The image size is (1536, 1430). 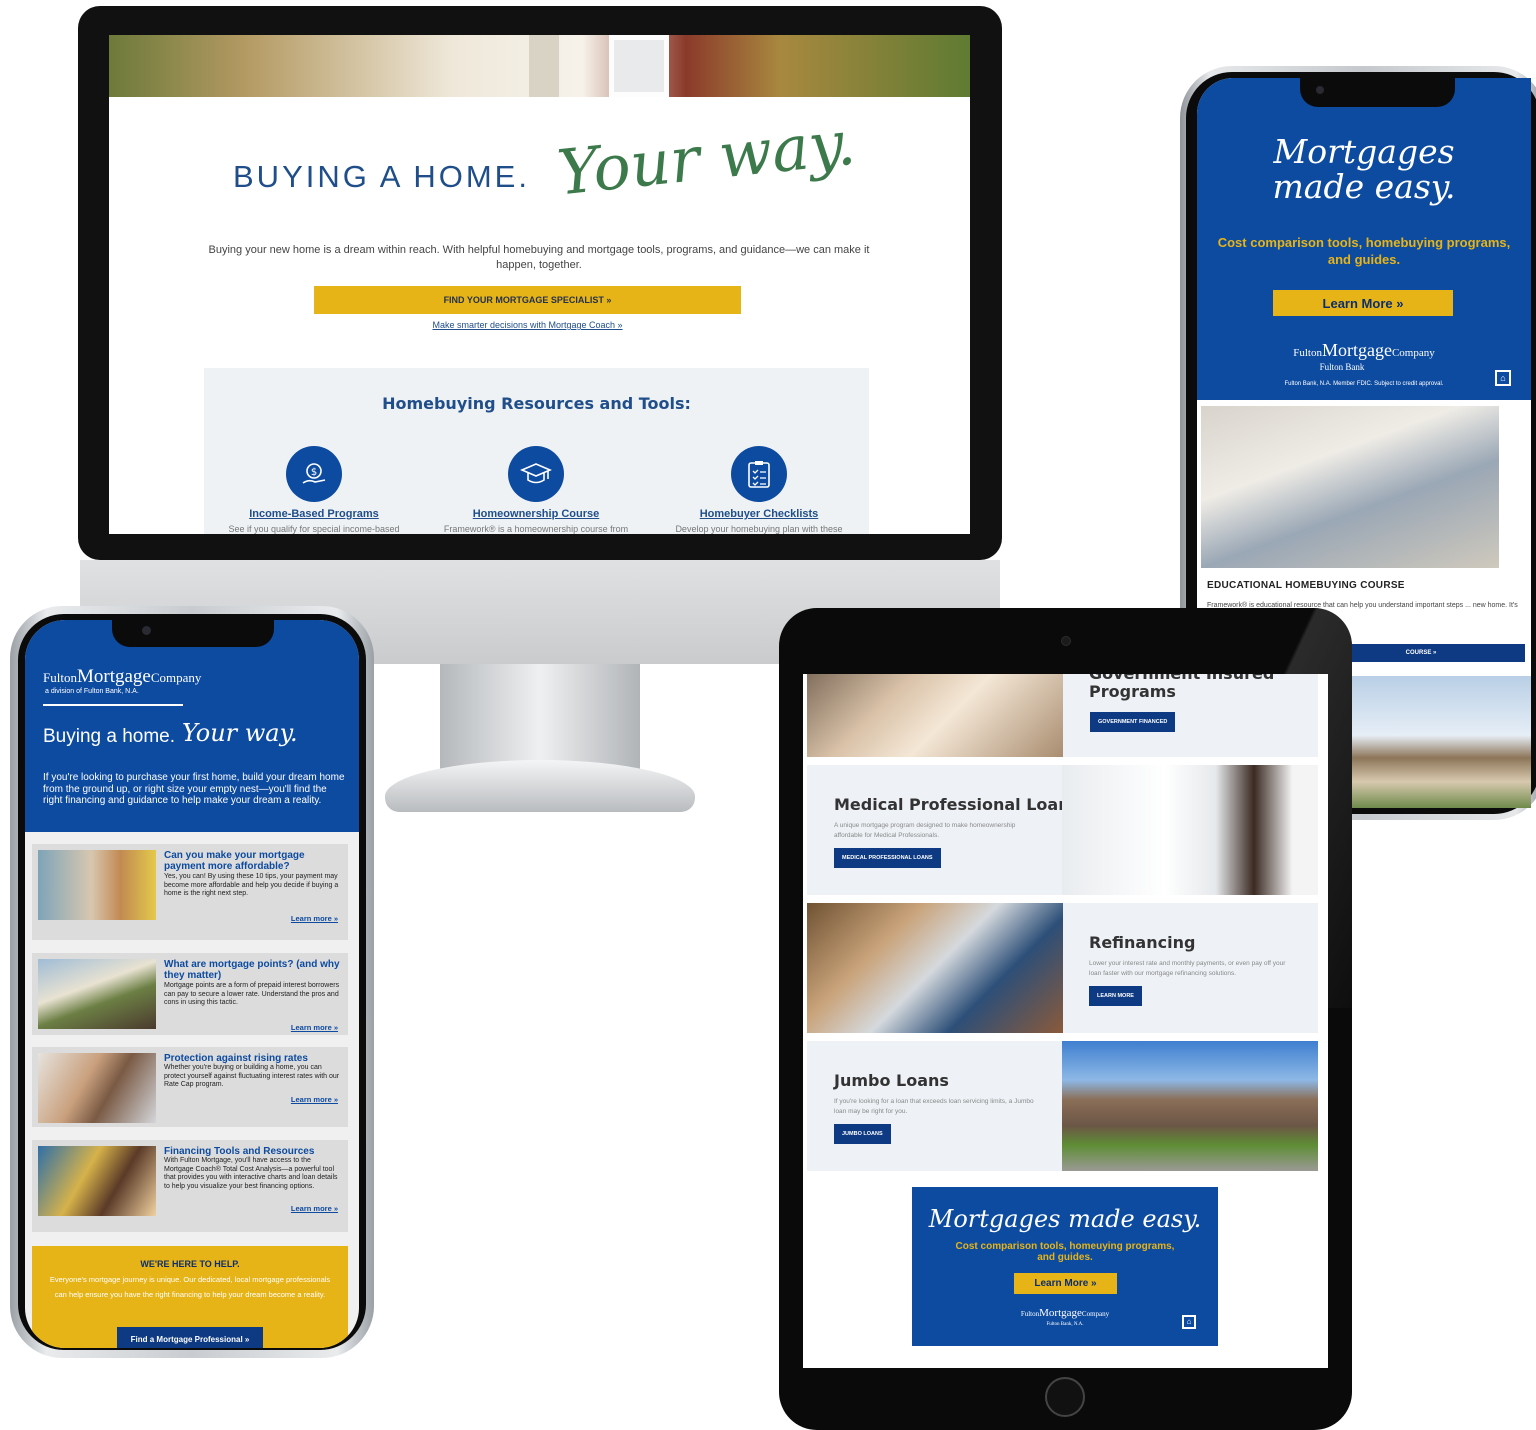 I want to click on script-line-2: made easy., so click(x=1364, y=186).